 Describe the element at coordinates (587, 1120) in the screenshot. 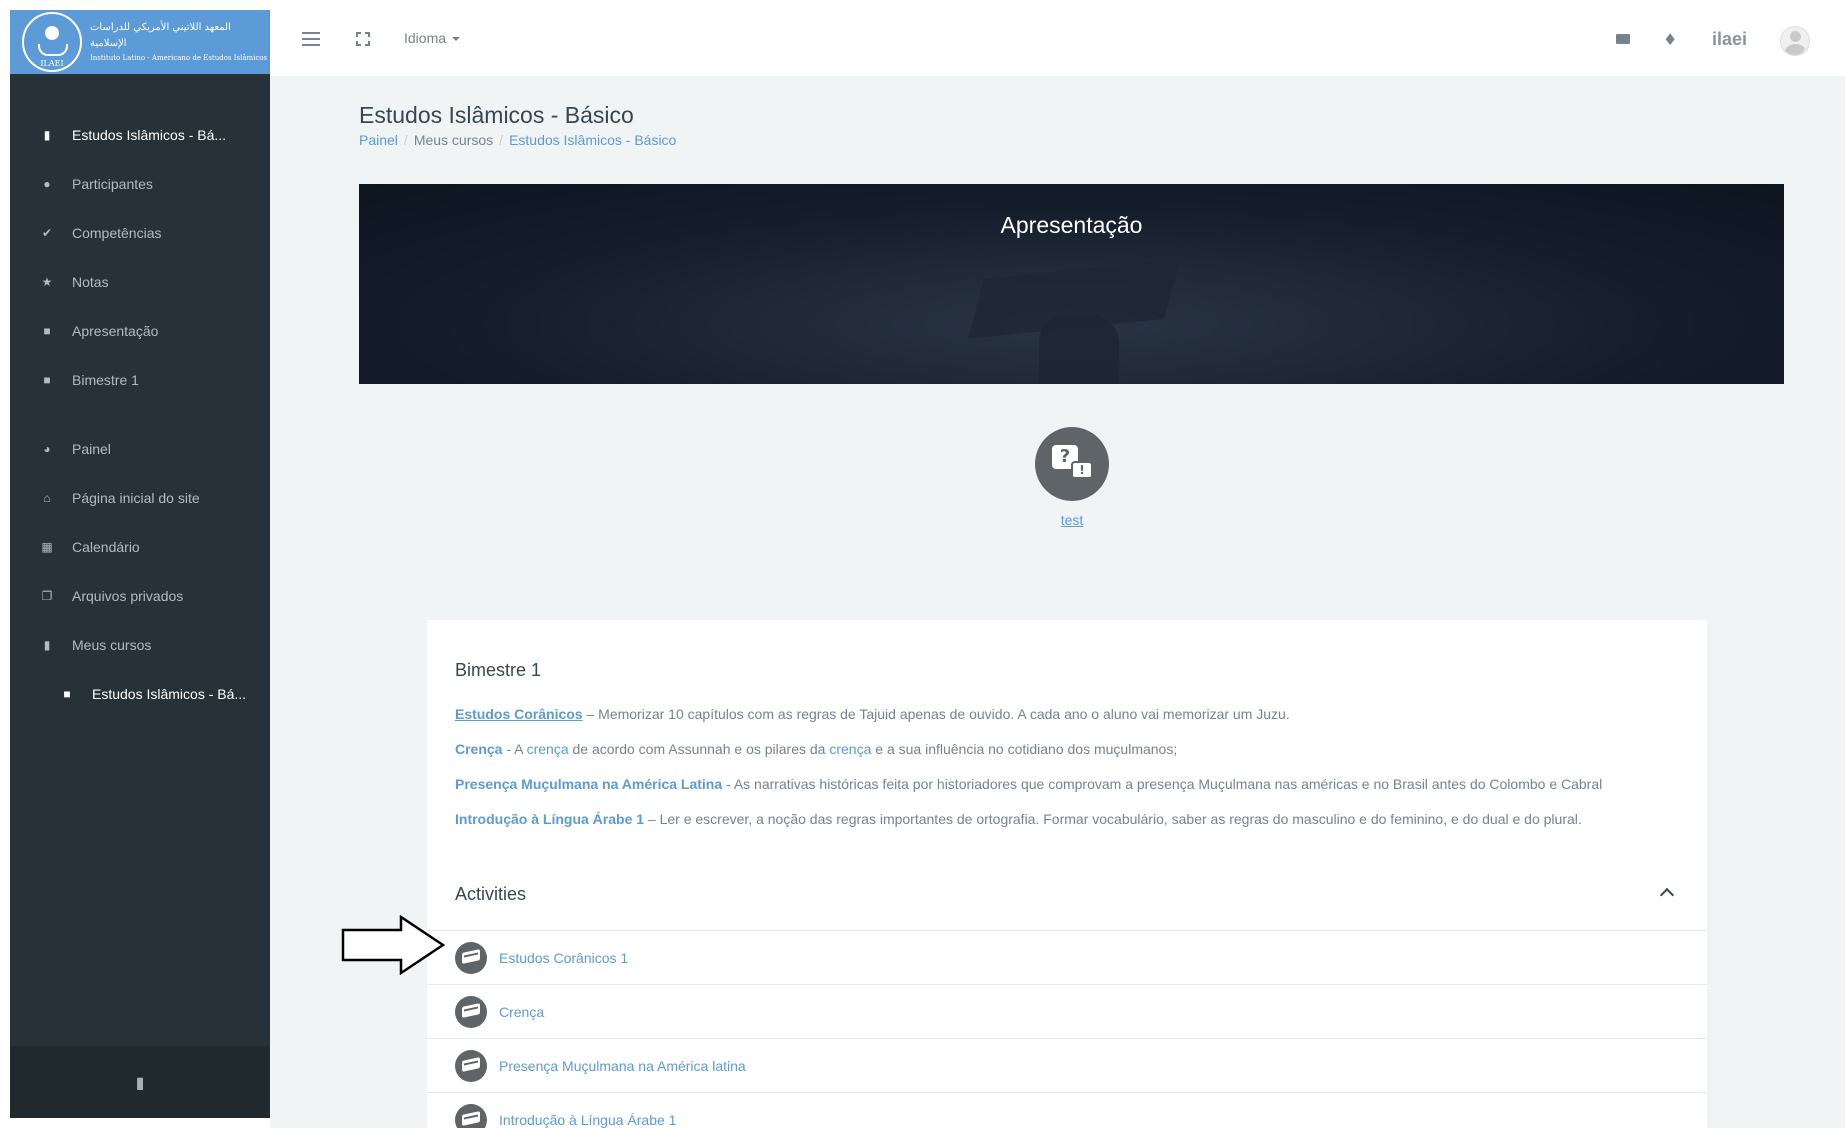

I see `activity-link: Introdução à Língua Árabe 1` at that location.